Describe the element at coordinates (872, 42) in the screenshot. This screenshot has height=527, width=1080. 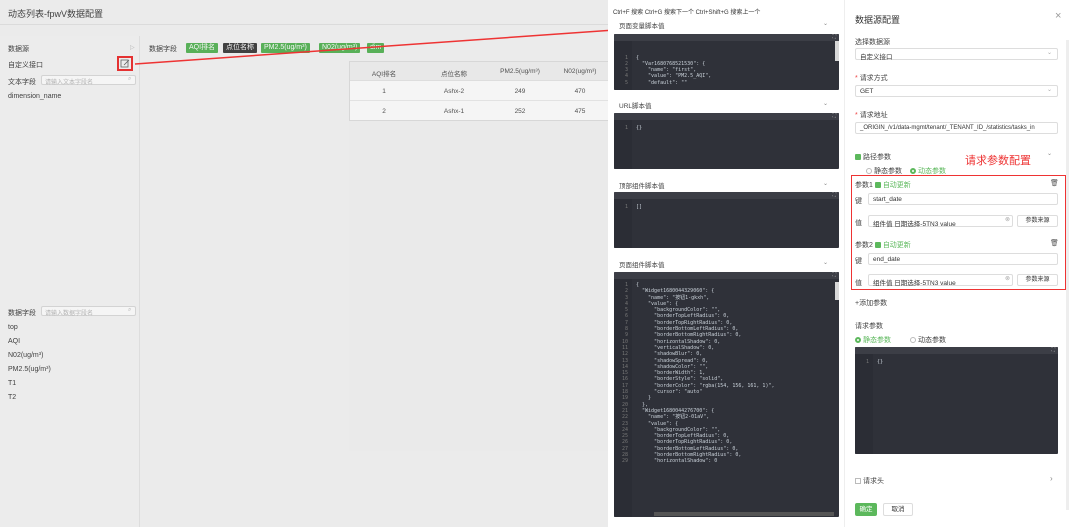
I see `select-source-label: 选择数据源` at that location.